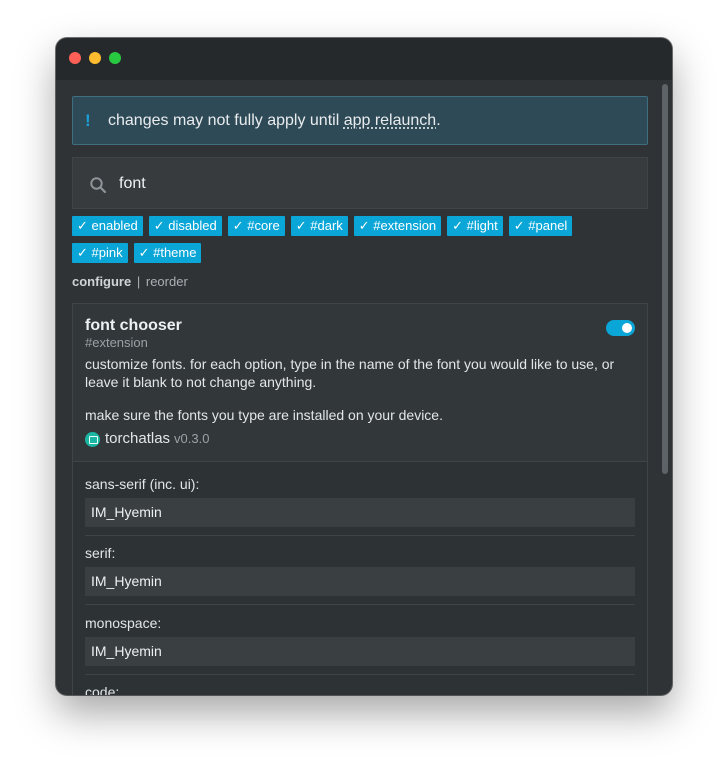 The width and height of the screenshot is (728, 769). What do you see at coordinates (133, 325) in the screenshot?
I see `extension-title: font chooser` at bounding box center [133, 325].